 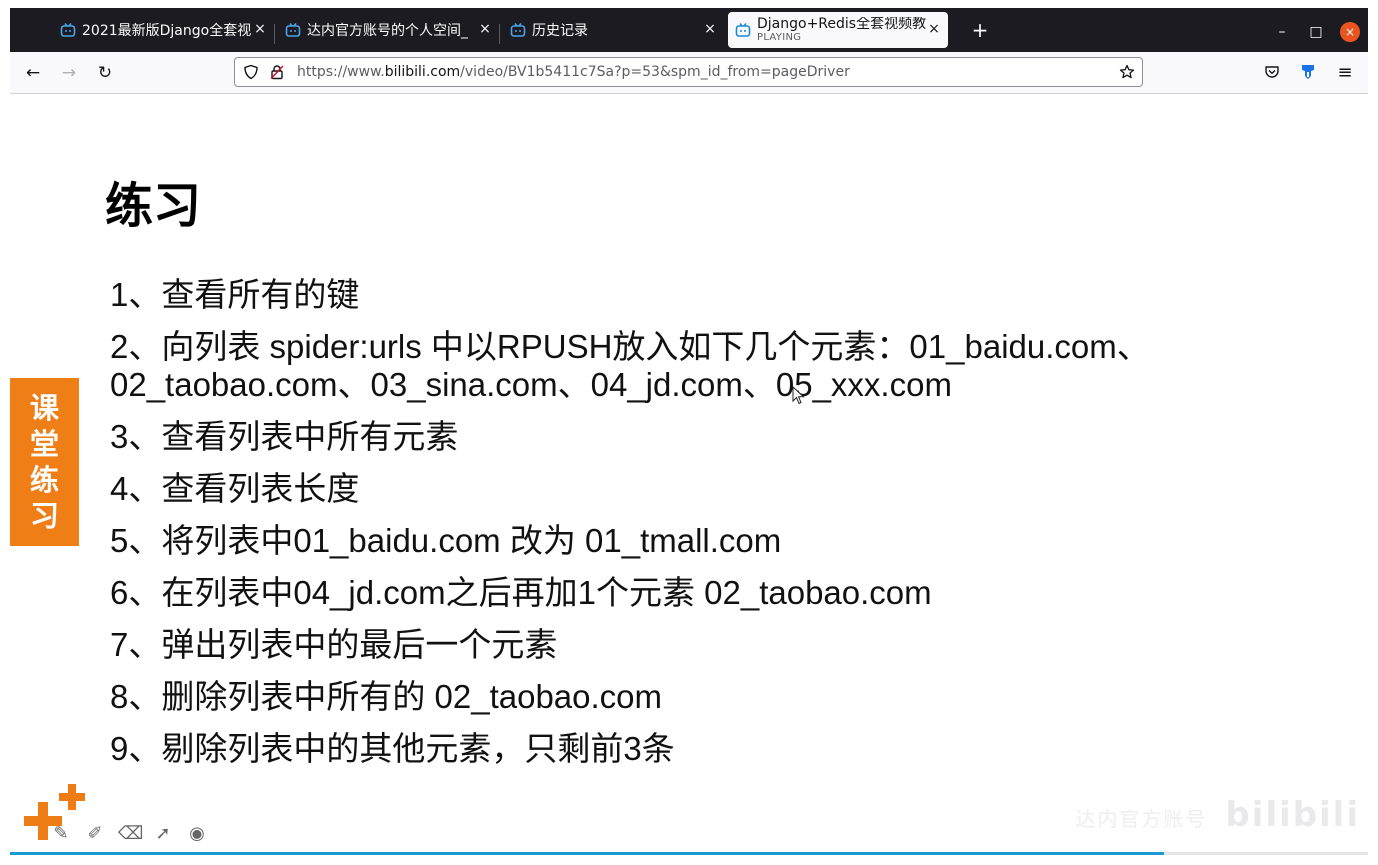 What do you see at coordinates (130, 834) in the screenshot?
I see `eraser-tool-icon: ⌫` at bounding box center [130, 834].